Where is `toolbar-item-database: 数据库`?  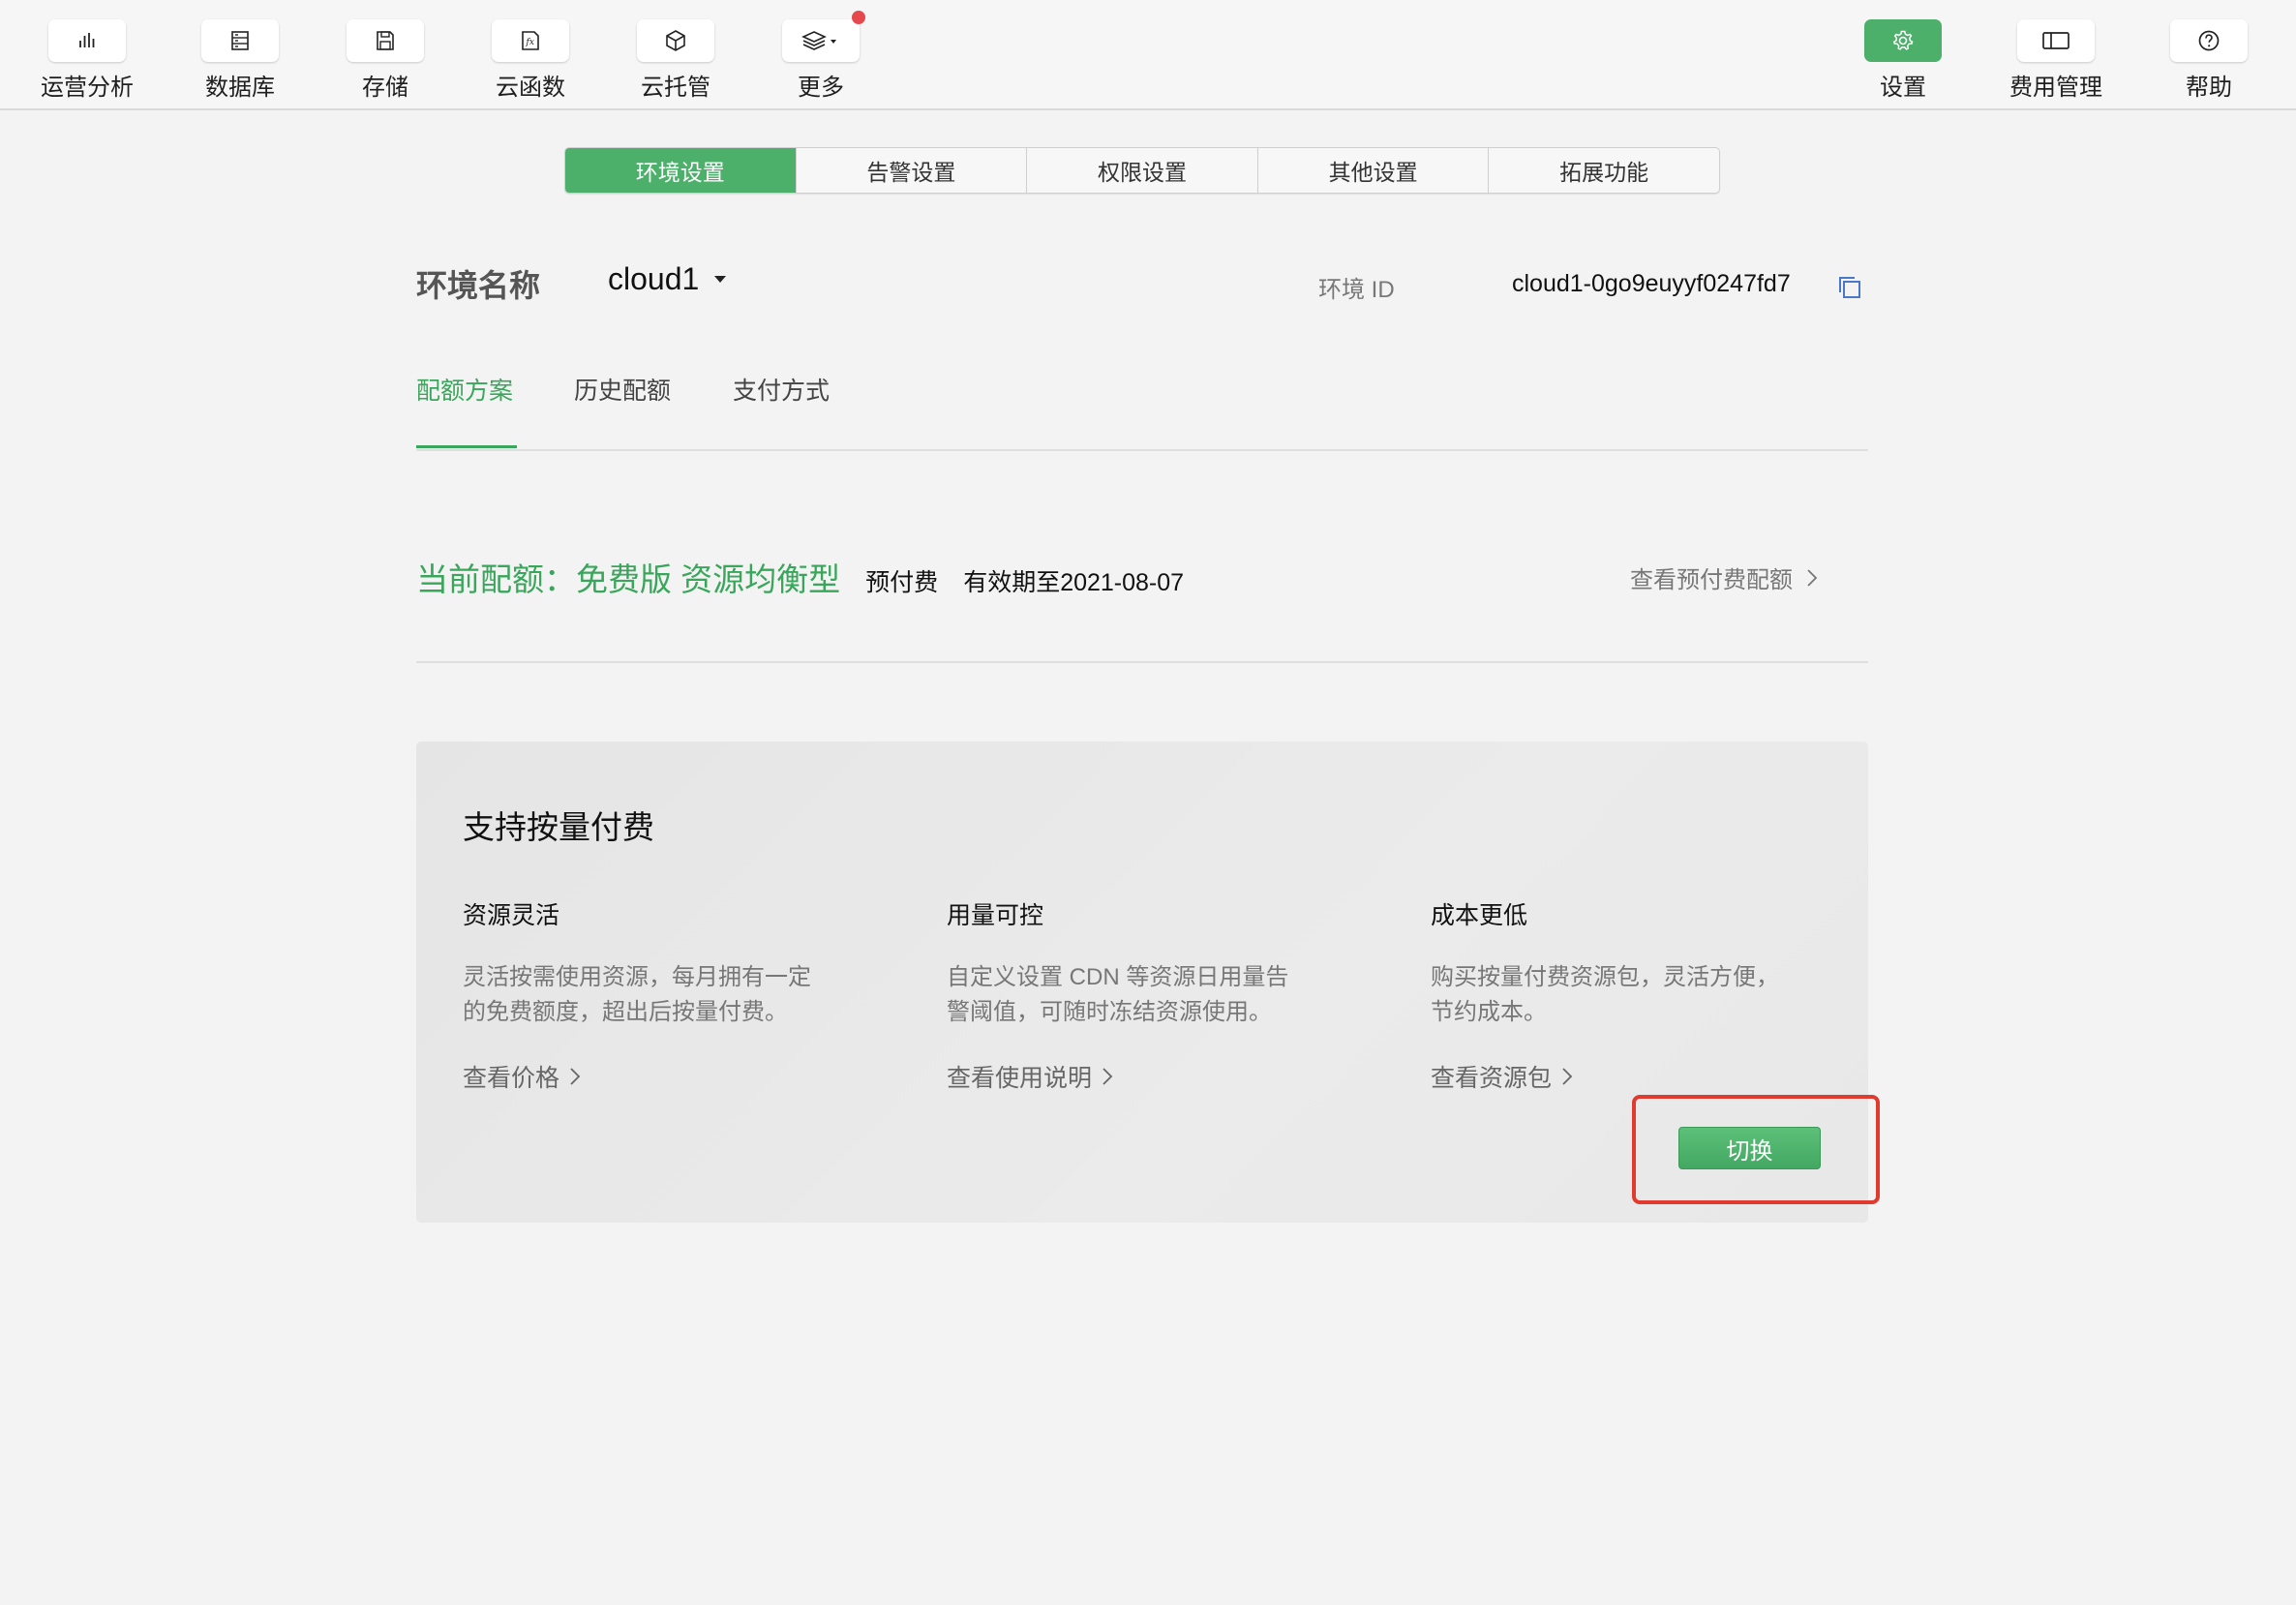
toolbar-item-database: 数据库 is located at coordinates (240, 60).